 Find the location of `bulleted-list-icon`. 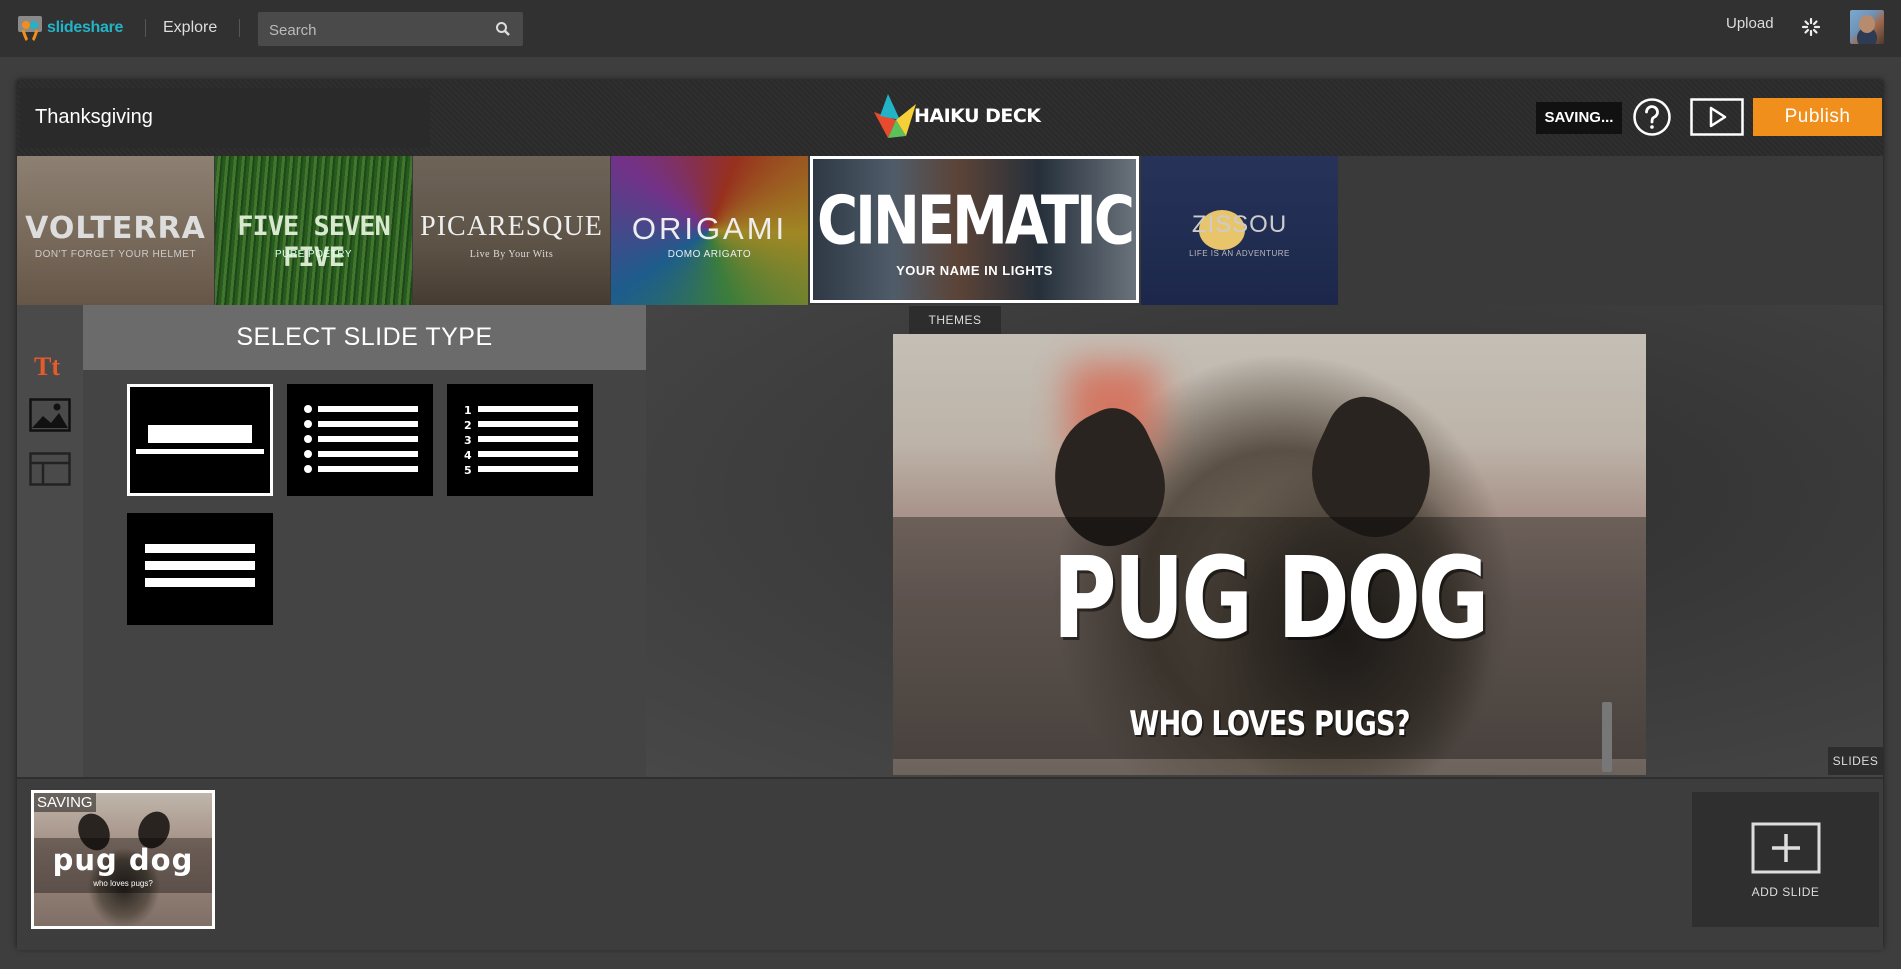

bulleted-list-icon is located at coordinates (361, 439).